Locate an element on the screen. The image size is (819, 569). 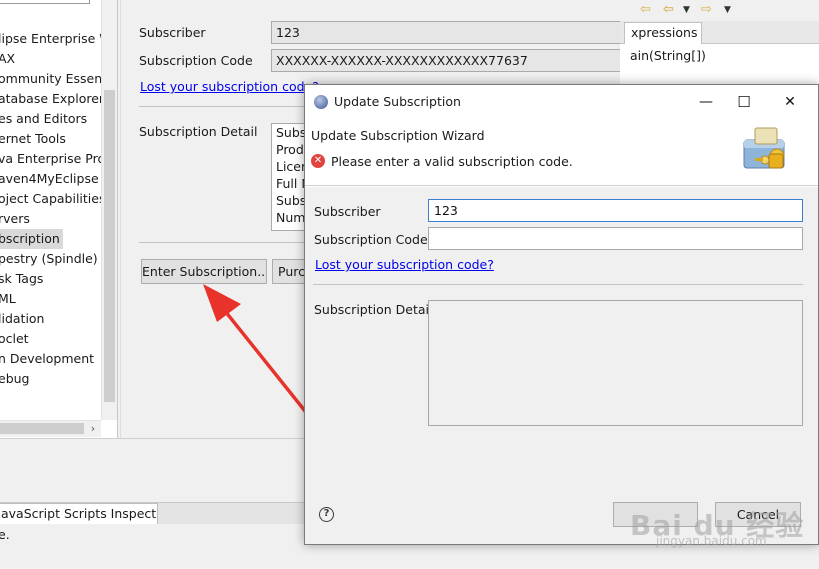
tree-item: pestry (Spindle) is located at coordinates (49, 259).